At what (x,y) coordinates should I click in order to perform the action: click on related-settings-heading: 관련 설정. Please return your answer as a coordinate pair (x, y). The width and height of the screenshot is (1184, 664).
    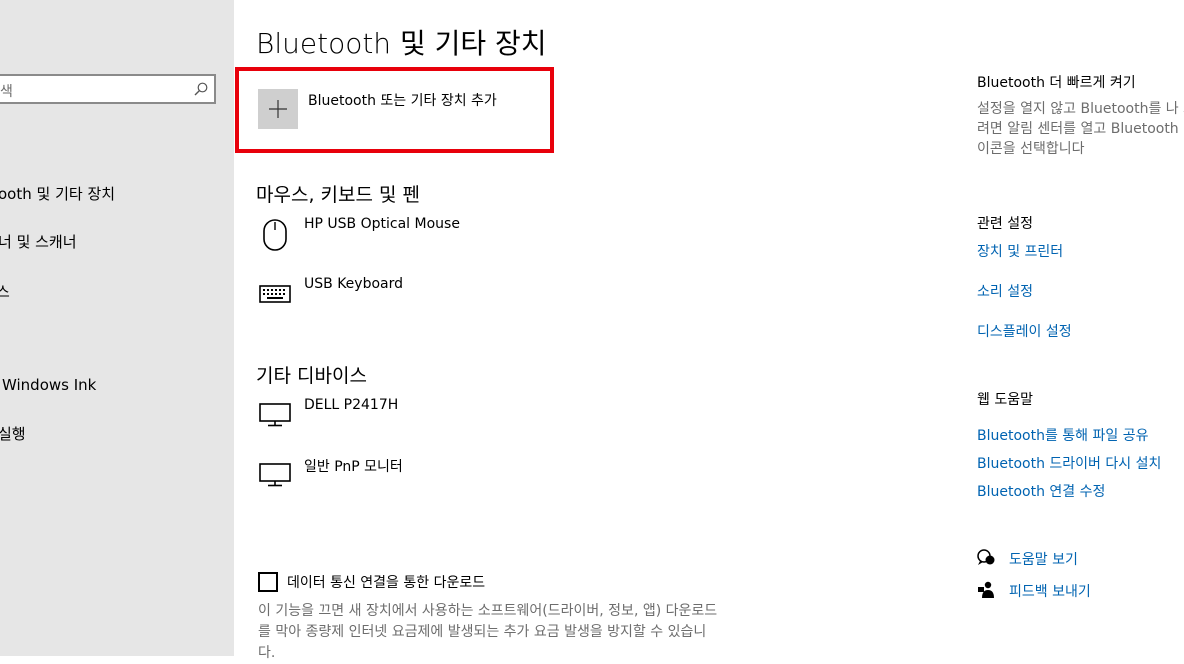
    Looking at the image, I should click on (1005, 224).